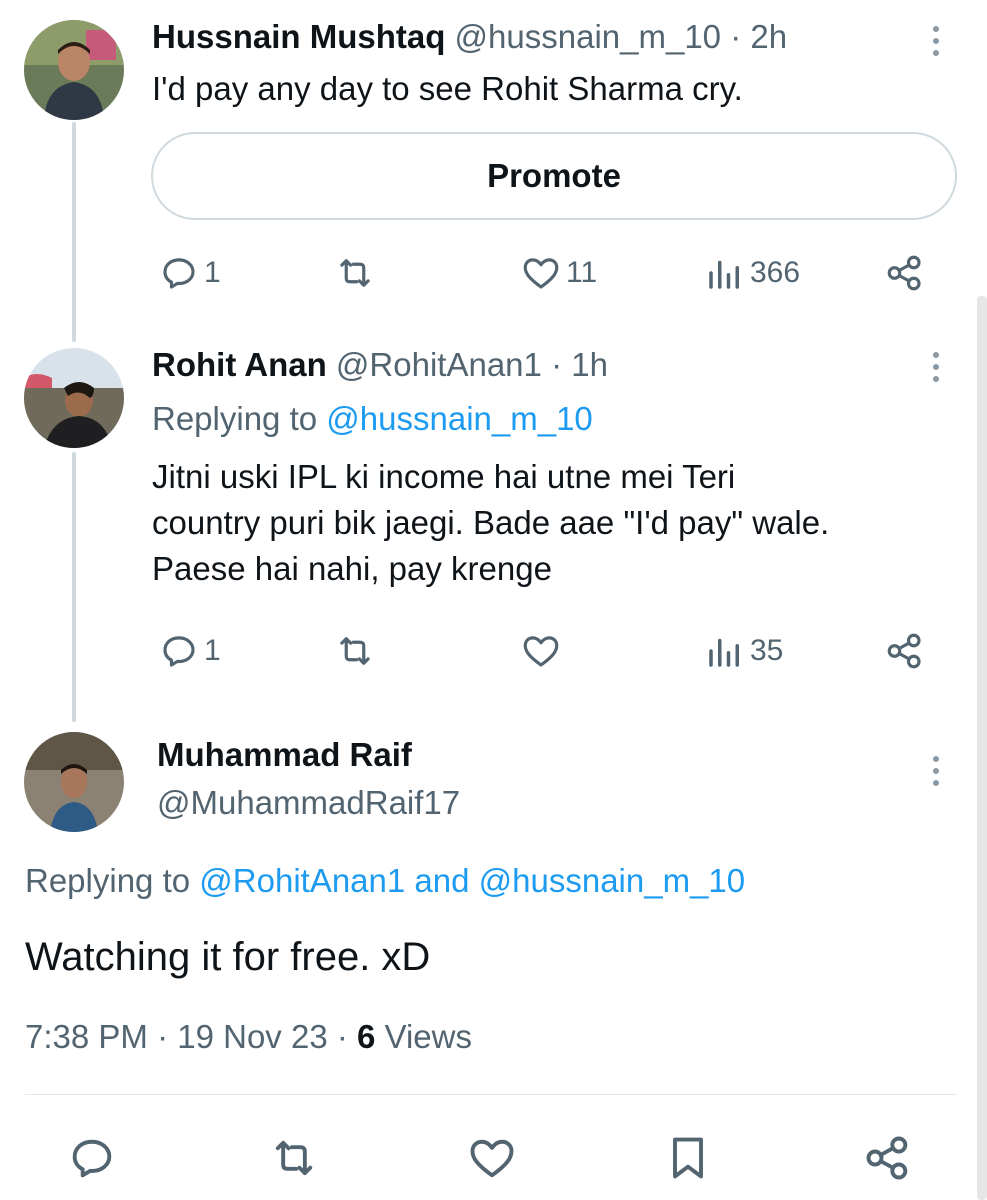 The image size is (987, 1200). Describe the element at coordinates (472, 880) in the screenshot. I see `mention-link: @RohitAnan1 and @hussnain_m_10` at that location.